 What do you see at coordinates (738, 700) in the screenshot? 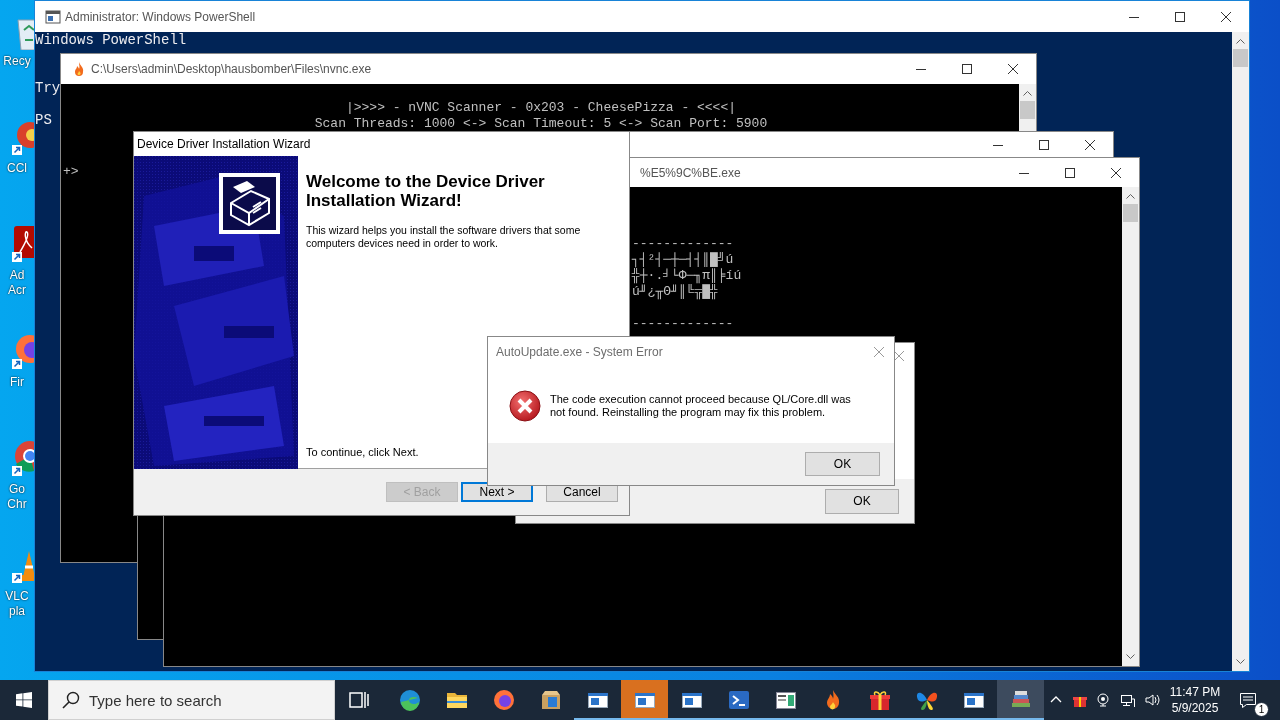
I see `terminal-icon` at bounding box center [738, 700].